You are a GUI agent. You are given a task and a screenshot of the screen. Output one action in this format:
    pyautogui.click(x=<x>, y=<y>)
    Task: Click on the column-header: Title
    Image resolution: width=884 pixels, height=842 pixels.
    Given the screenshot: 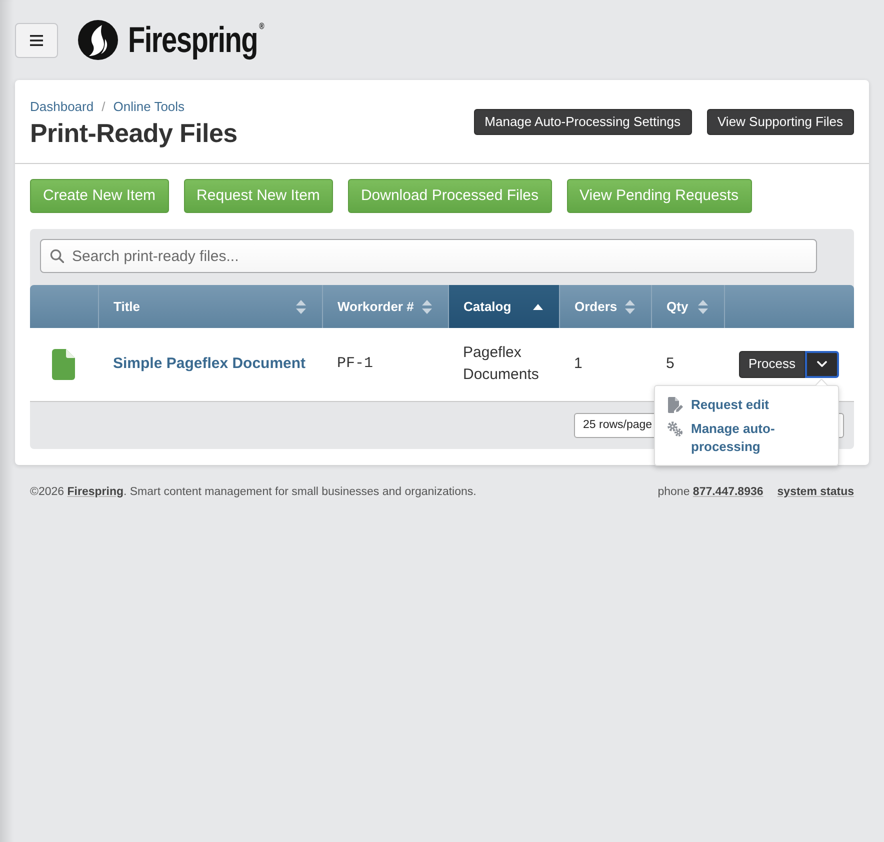 What is the action you would take?
    pyautogui.click(x=210, y=306)
    